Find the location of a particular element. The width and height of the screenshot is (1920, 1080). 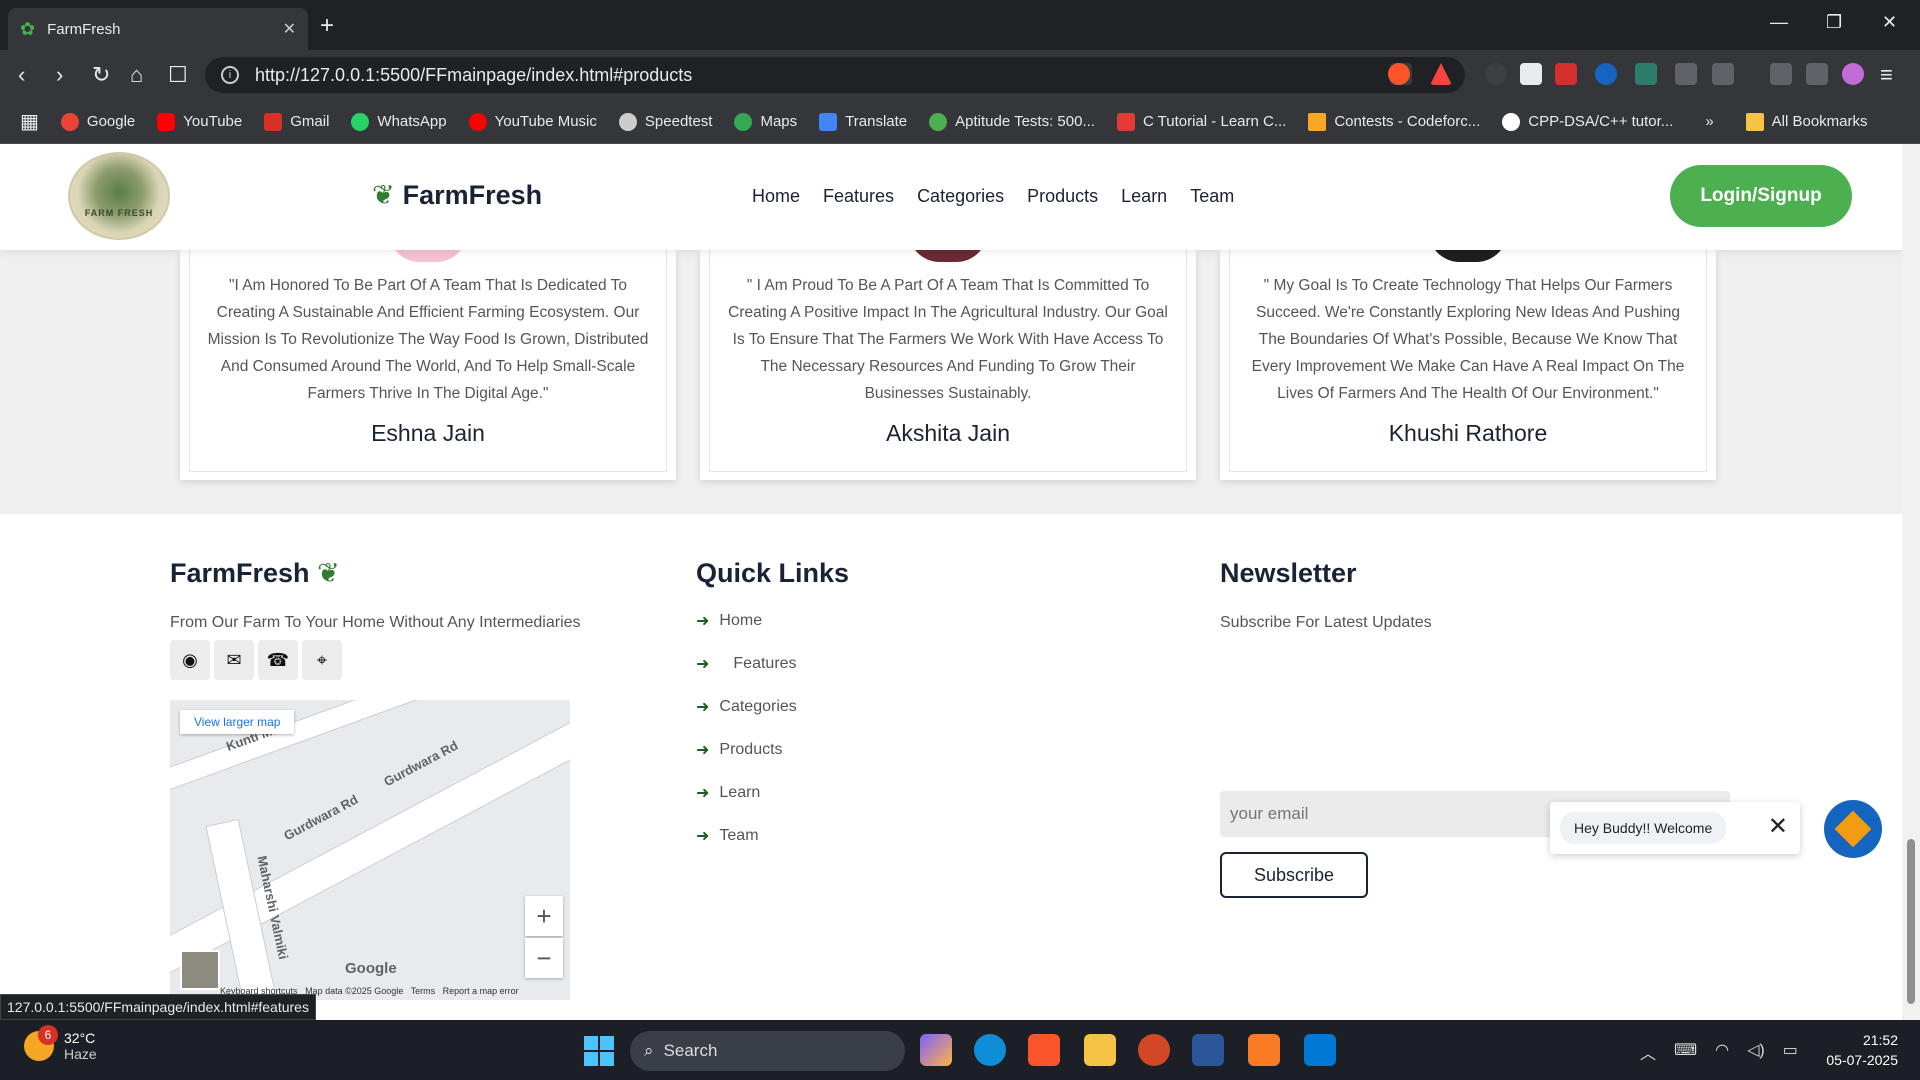

vscode-icon is located at coordinates (1320, 1050).